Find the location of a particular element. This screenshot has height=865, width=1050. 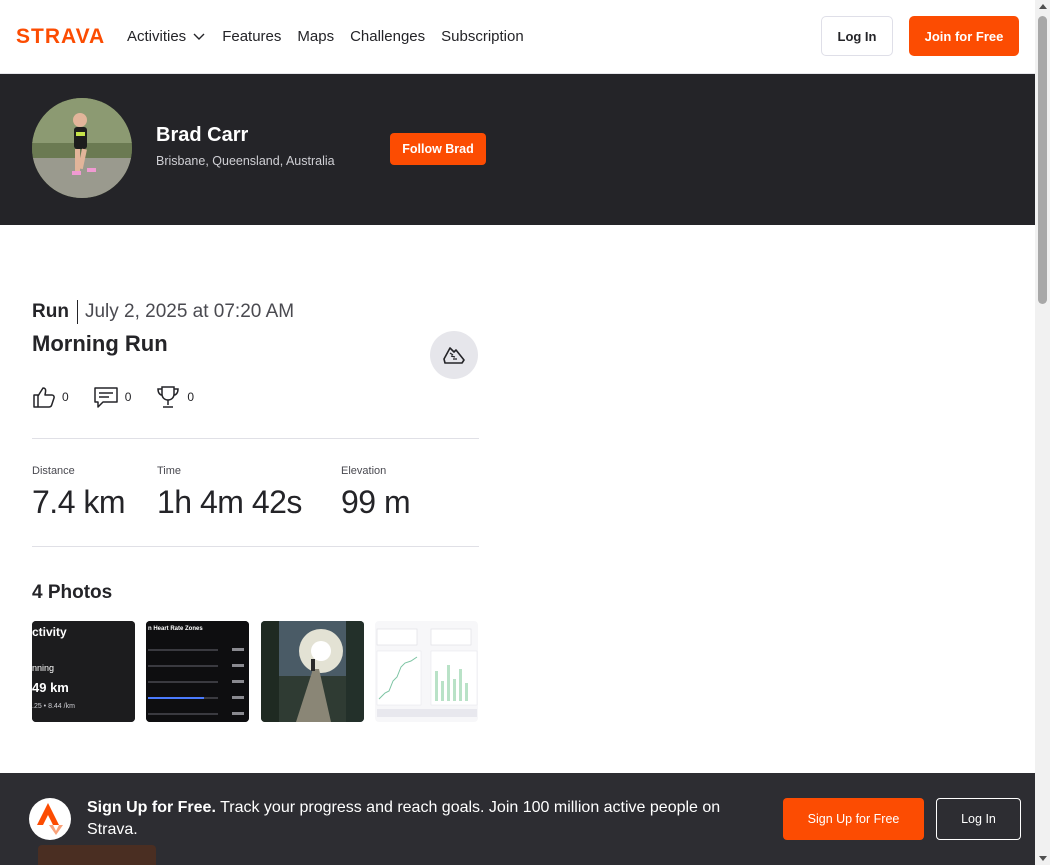

stat-distance: Distance 7.4 km is located at coordinates (79, 493).